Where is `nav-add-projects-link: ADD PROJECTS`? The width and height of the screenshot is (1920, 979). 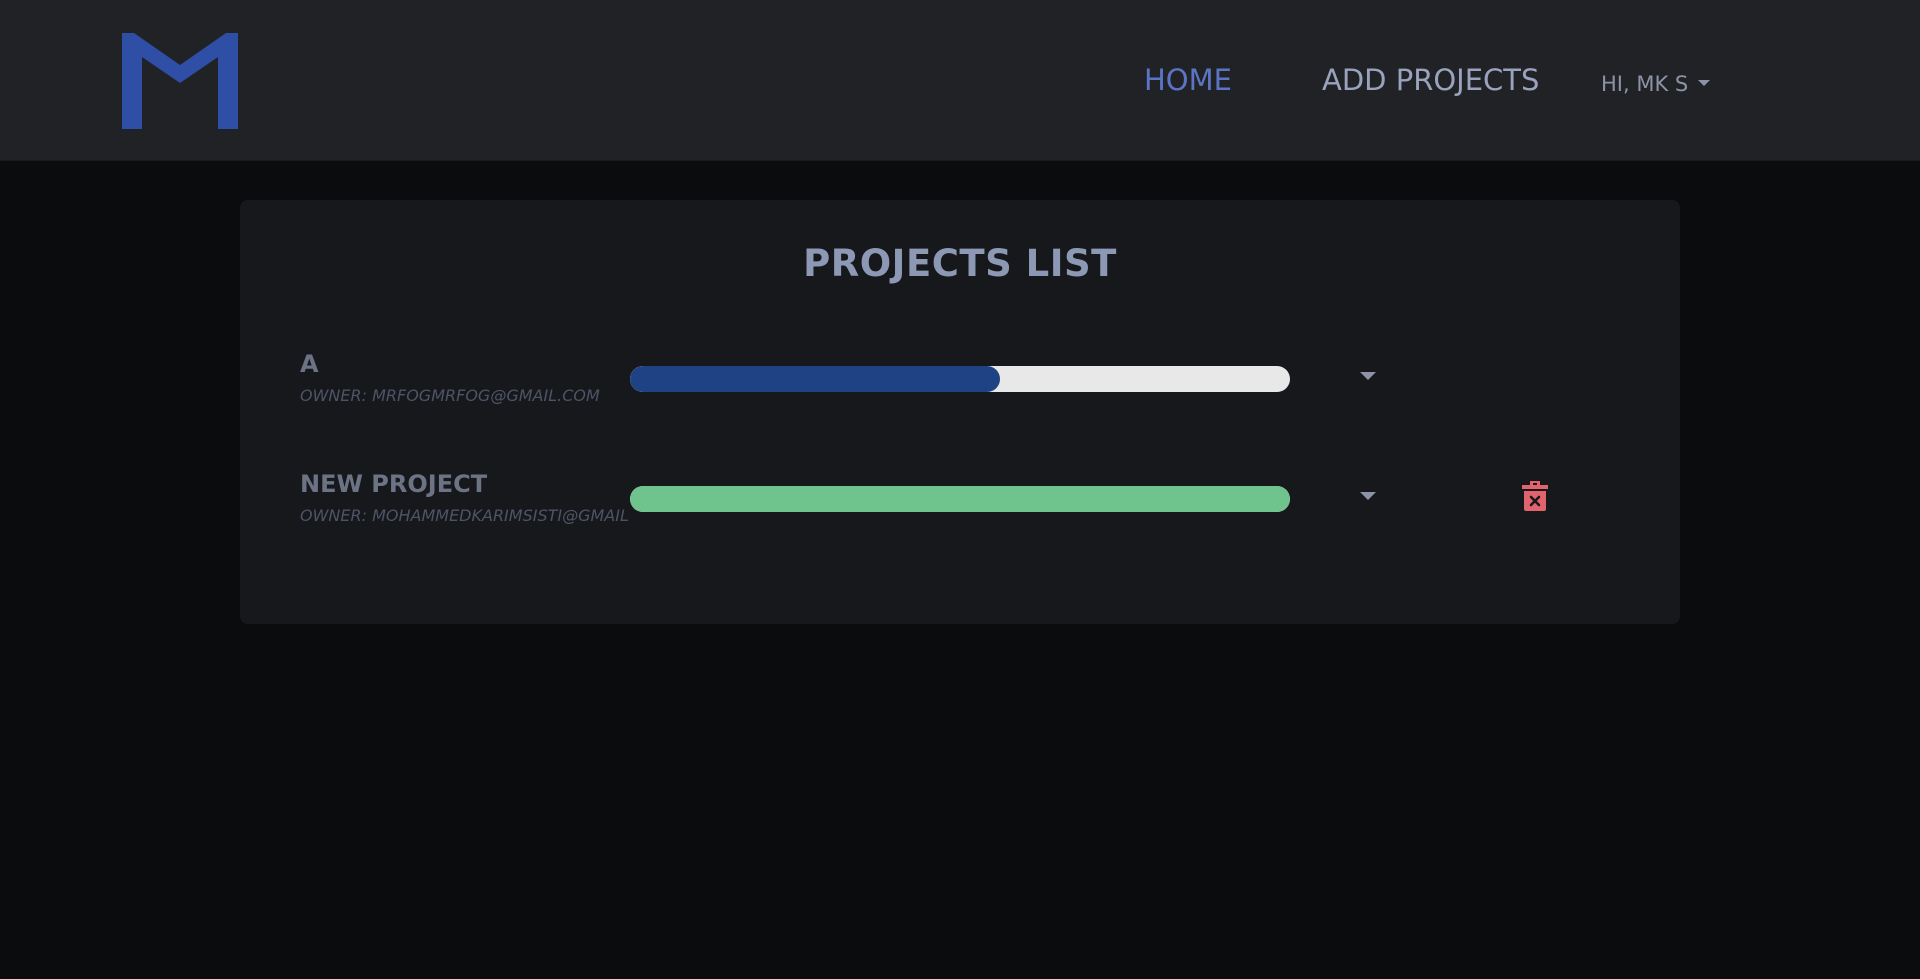
nav-add-projects-link: ADD PROJECTS is located at coordinates (1430, 80).